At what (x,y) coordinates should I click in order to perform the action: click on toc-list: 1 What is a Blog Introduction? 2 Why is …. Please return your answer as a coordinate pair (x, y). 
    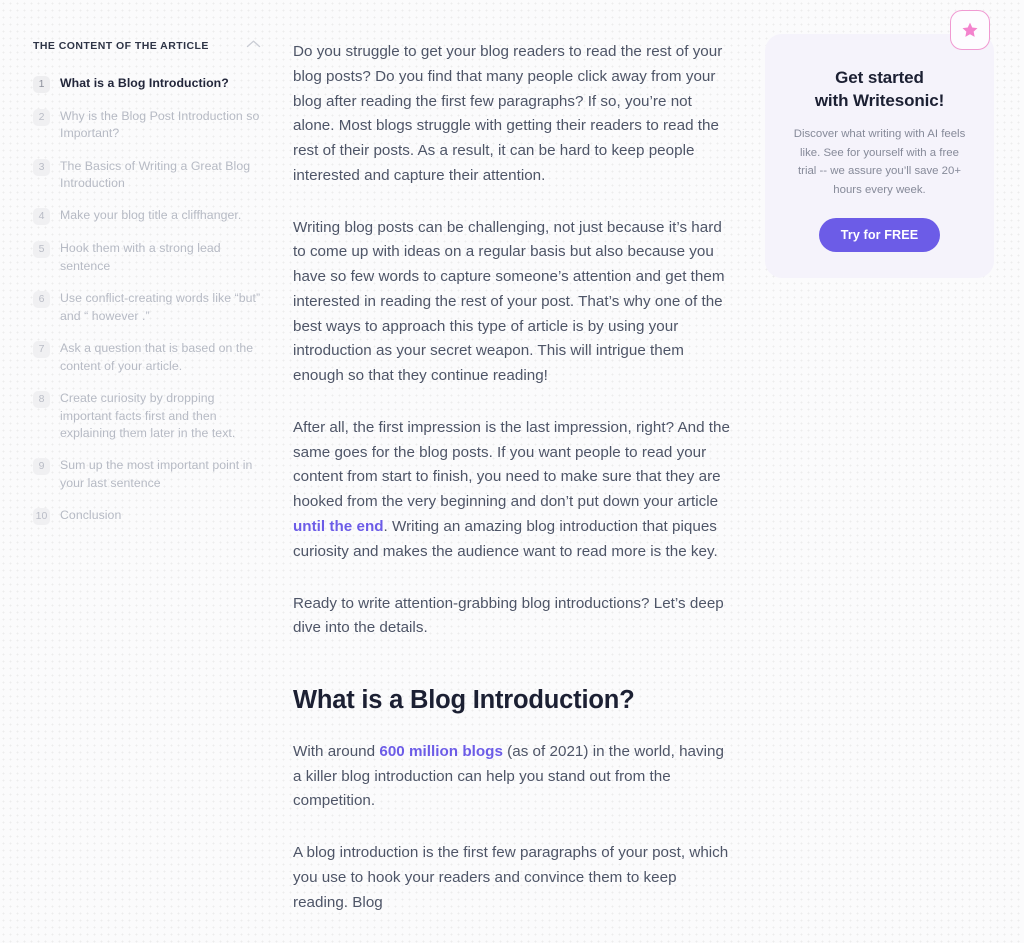
    Looking at the image, I should click on (147, 300).